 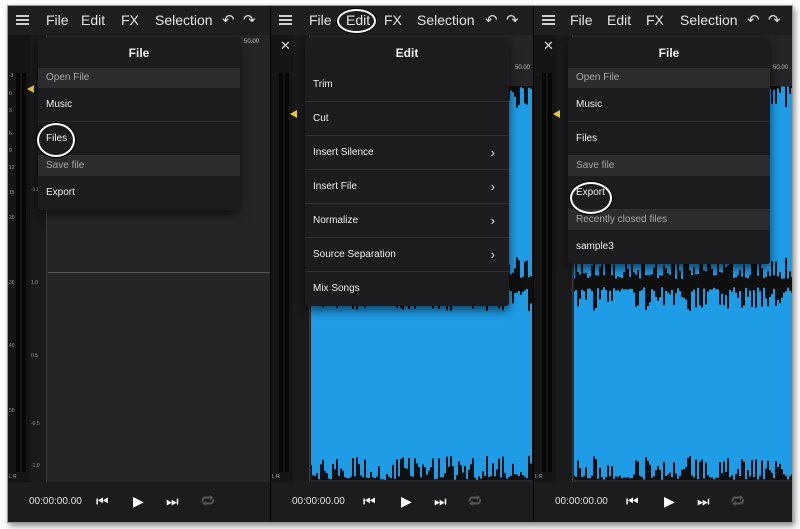 I want to click on menu-item-label: Source Separation, so click(x=354, y=254).